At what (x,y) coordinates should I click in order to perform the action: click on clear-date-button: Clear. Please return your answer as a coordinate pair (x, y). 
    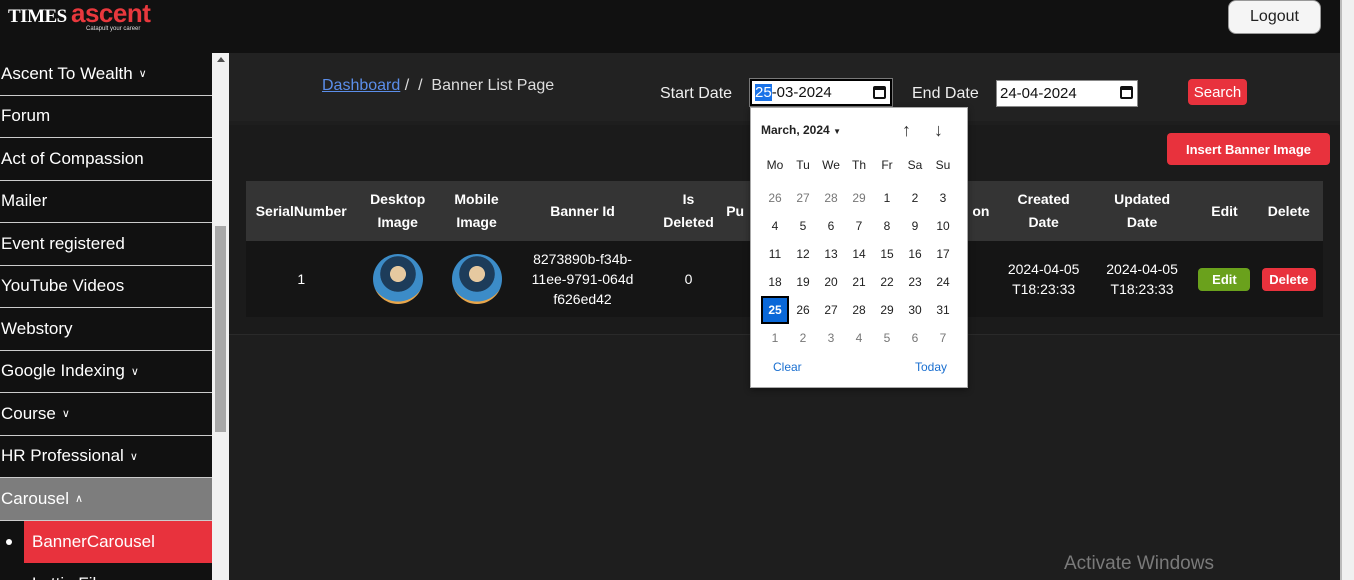
    Looking at the image, I should click on (787, 367).